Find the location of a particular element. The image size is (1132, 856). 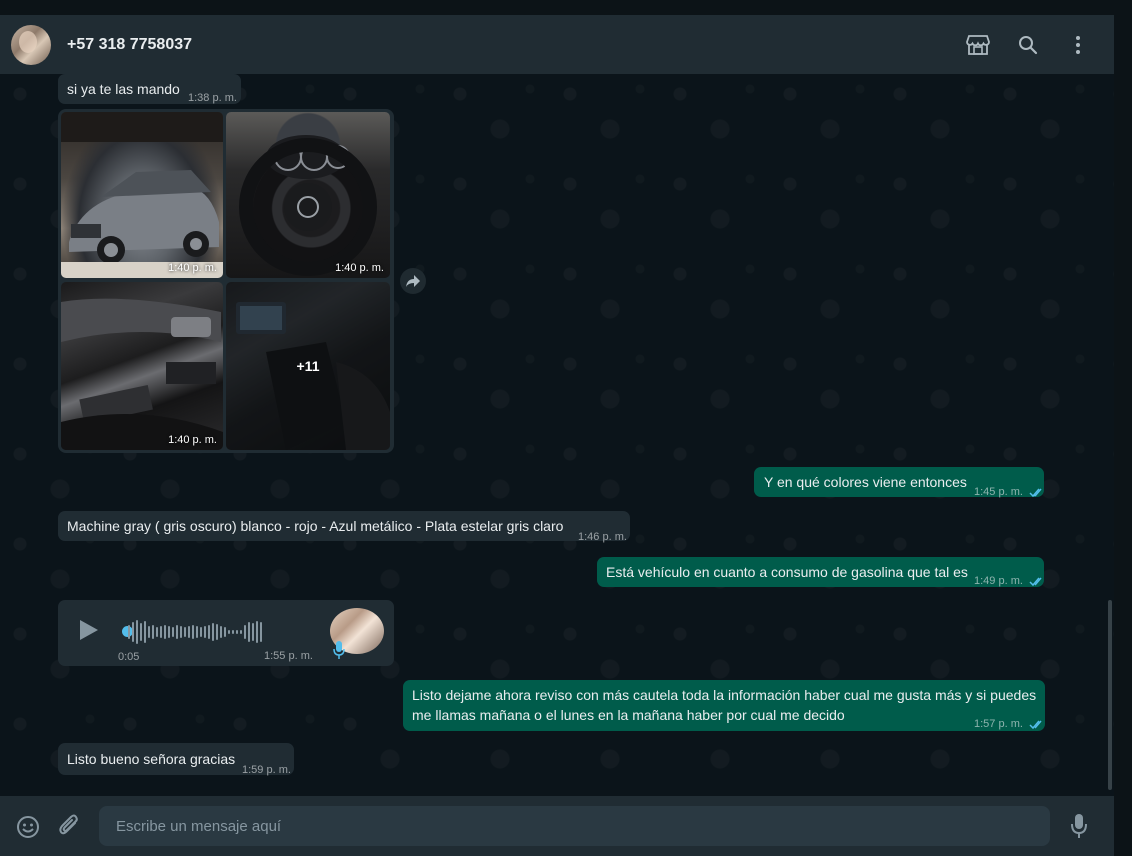

emoji-icon is located at coordinates (28, 827).